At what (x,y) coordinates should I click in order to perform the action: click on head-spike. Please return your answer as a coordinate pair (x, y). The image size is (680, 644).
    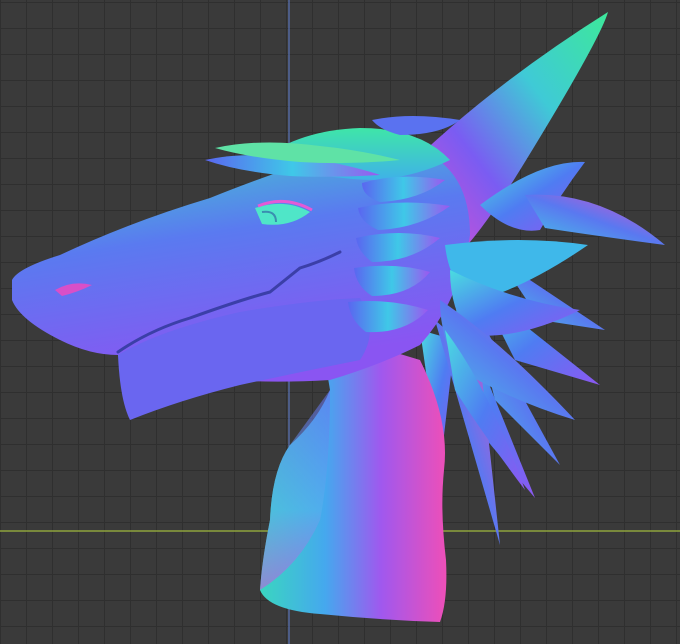
    Looking at the image, I should click on (595, 219).